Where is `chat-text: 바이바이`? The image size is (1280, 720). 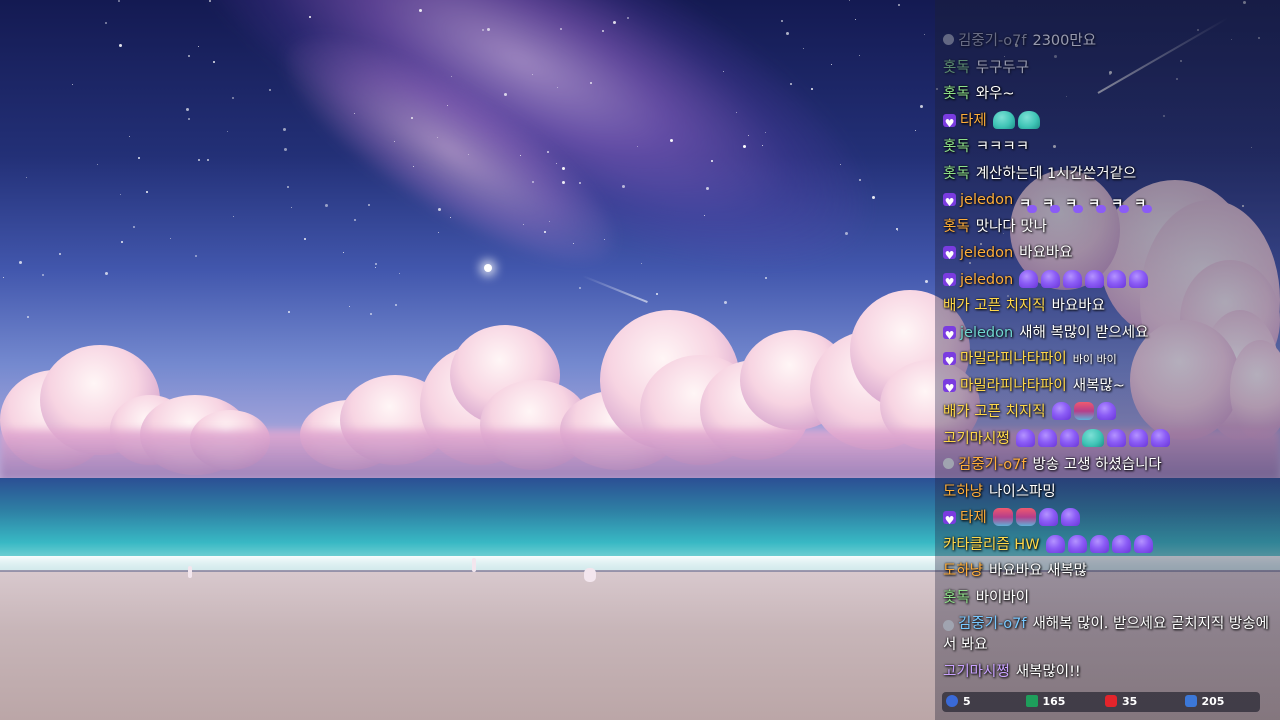
chat-text: 바이바이 is located at coordinates (1002, 597).